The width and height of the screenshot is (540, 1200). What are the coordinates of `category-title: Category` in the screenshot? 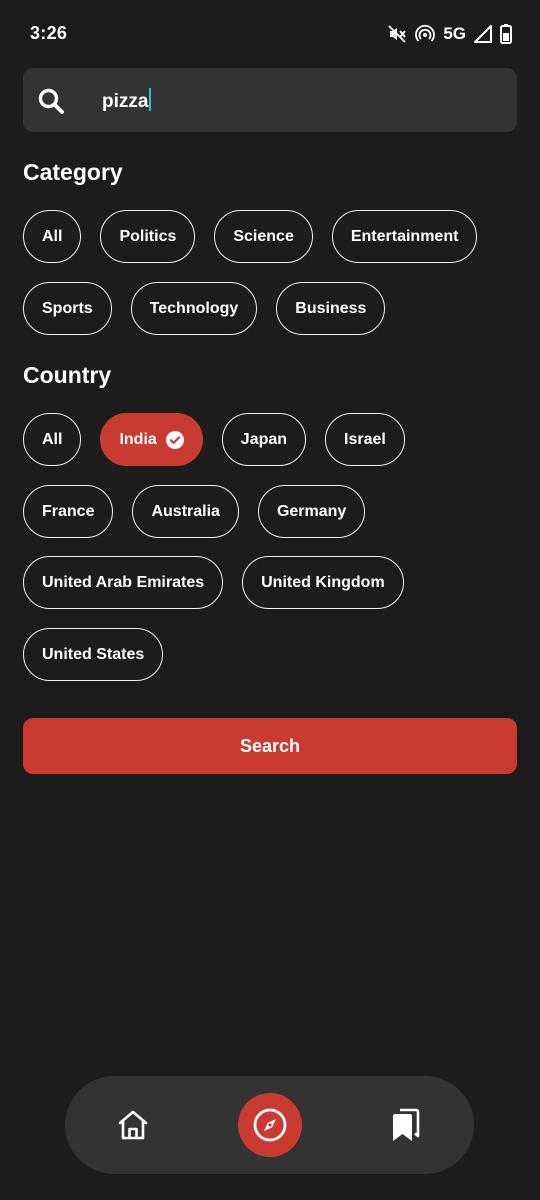 It's located at (73, 172).